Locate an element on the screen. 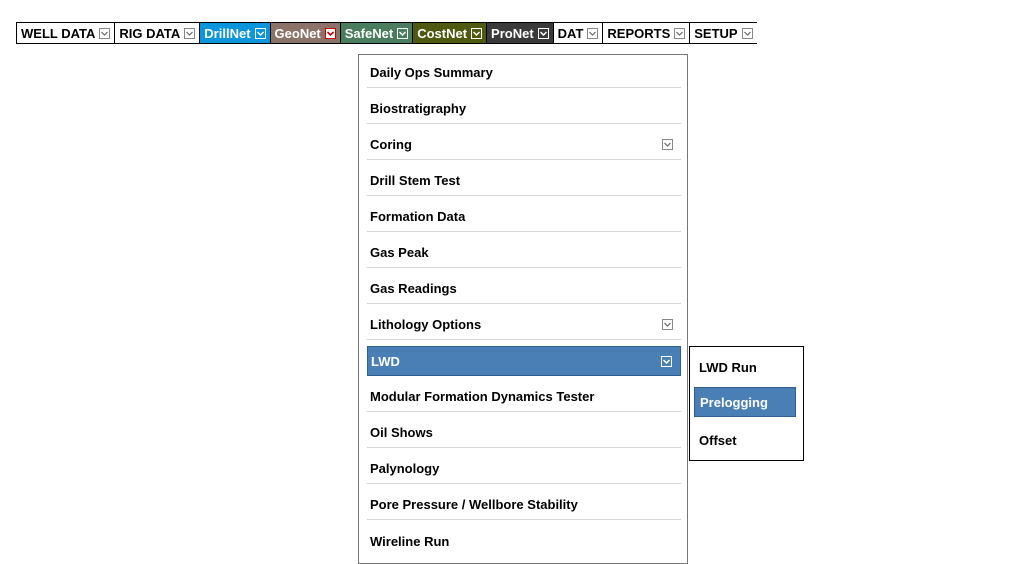 The image size is (1024, 564). menu-item-label: Modular Formation Dynamics Tester is located at coordinates (482, 396).